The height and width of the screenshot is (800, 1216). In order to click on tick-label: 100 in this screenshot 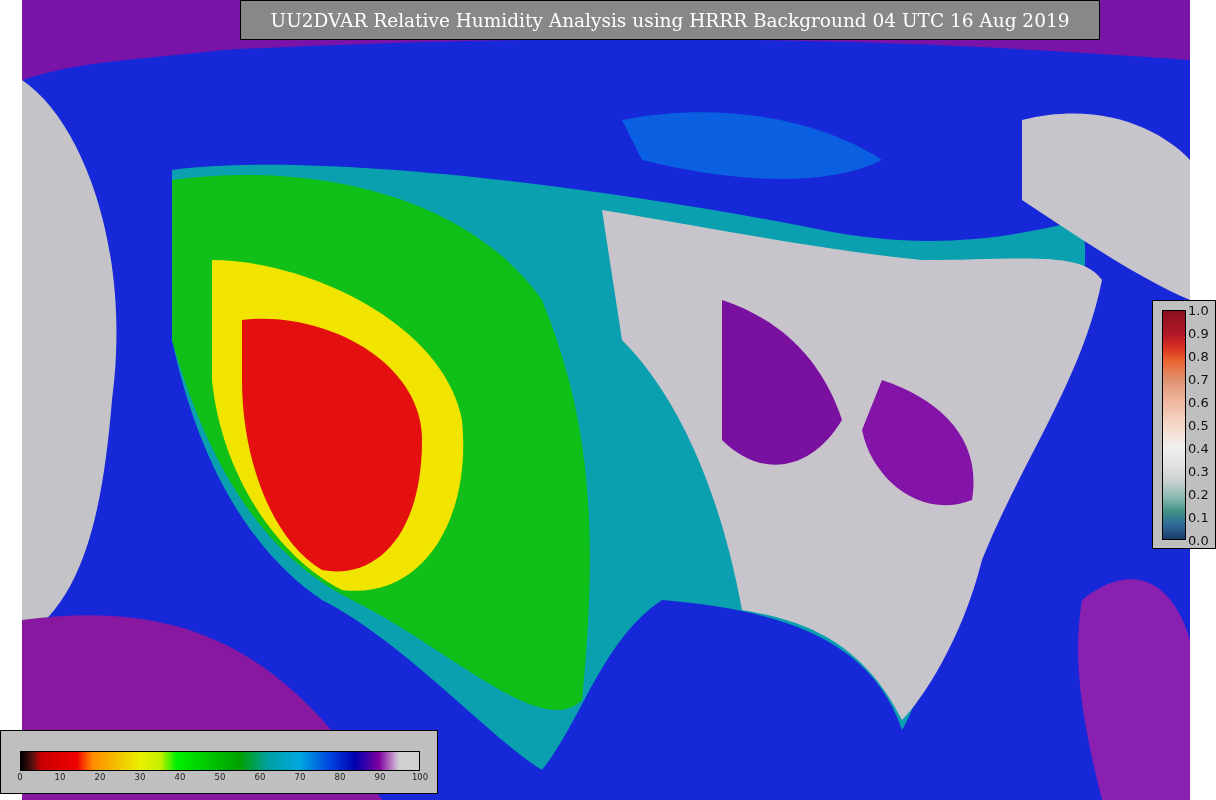, I will do `click(420, 777)`.